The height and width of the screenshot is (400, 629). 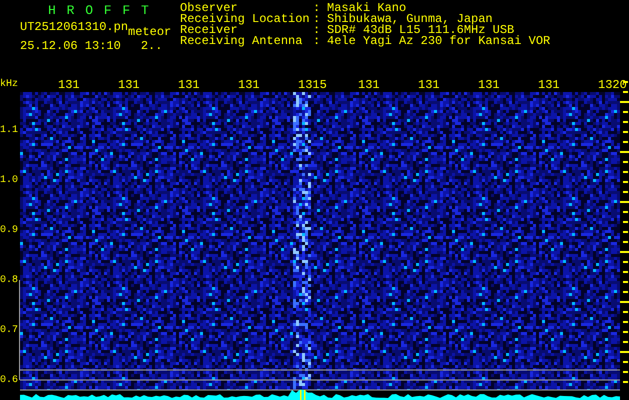 What do you see at coordinates (150, 32) in the screenshot?
I see `event-type: meteor` at bounding box center [150, 32].